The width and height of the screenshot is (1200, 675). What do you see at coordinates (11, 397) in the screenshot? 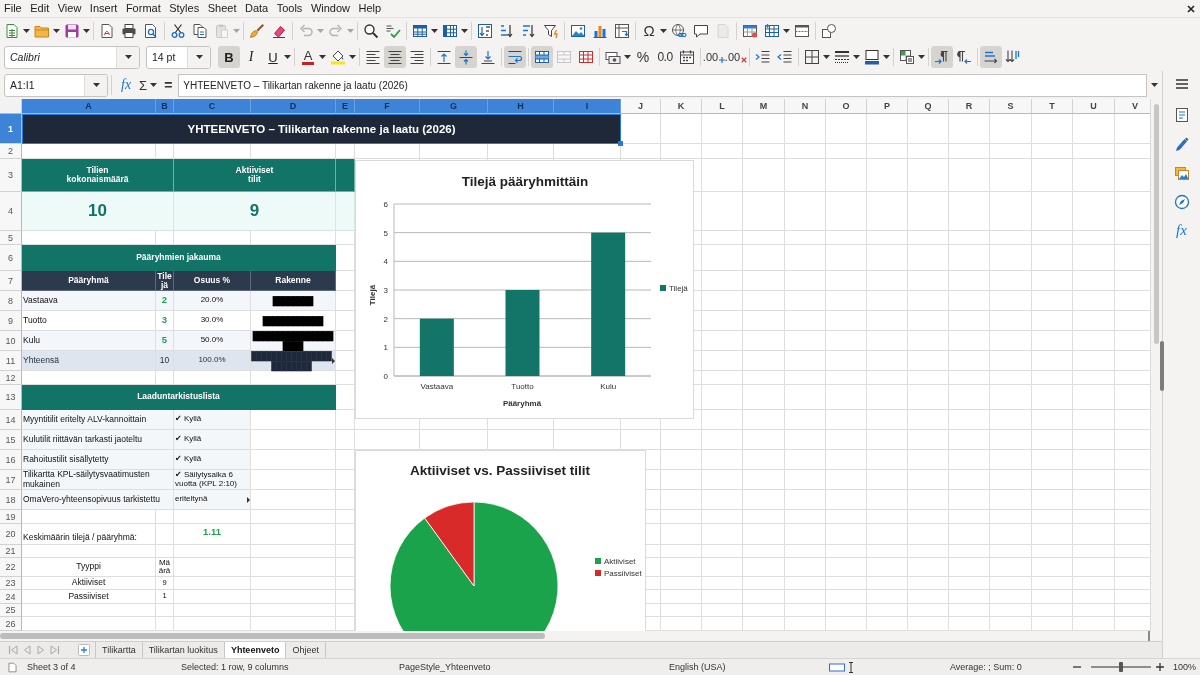
I see `row-header: 13` at bounding box center [11, 397].